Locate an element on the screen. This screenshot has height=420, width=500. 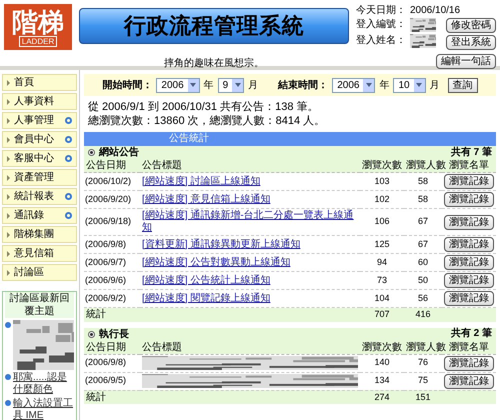
date-cell: (2006/9/5) is located at coordinates (112, 381).